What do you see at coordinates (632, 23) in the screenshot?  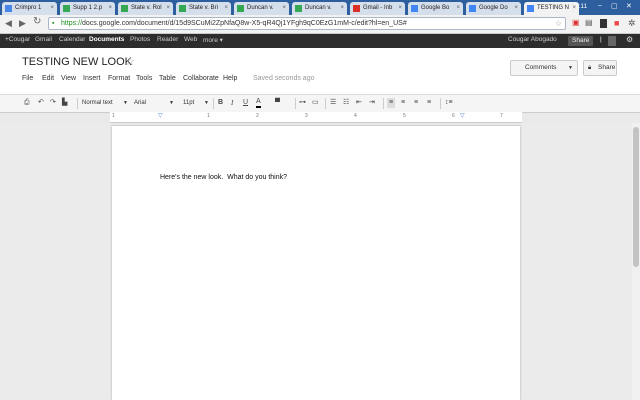 I see `wrench-icon: ✲` at bounding box center [632, 23].